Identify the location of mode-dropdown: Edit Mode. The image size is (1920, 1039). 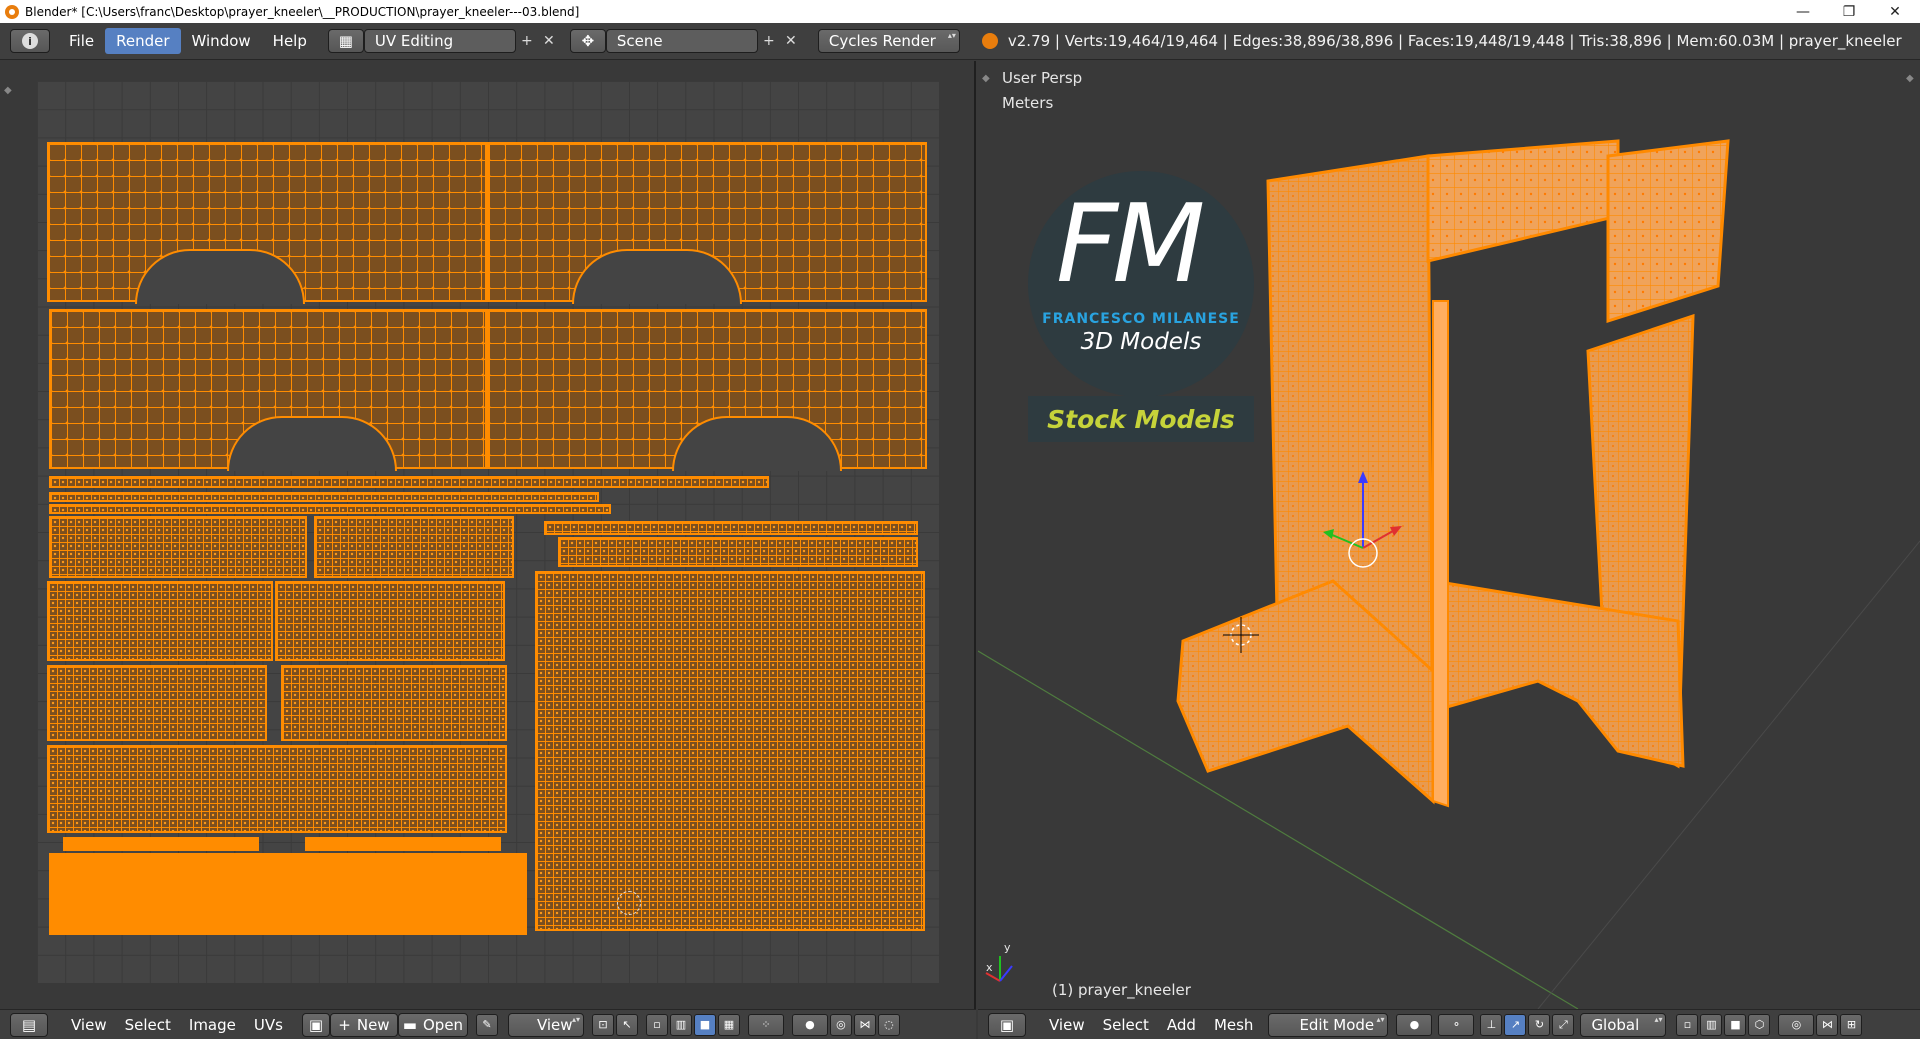
(1328, 1024).